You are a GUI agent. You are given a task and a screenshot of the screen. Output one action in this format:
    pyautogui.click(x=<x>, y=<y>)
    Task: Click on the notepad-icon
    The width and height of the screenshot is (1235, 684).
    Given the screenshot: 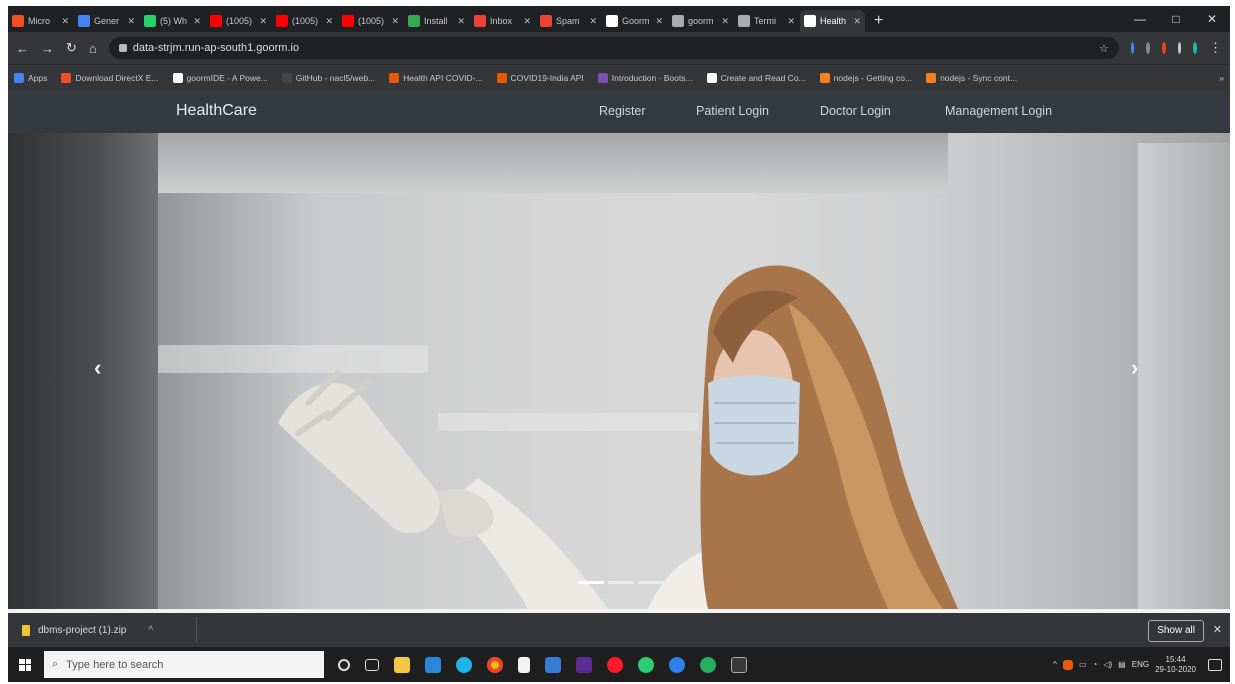 What is the action you would take?
    pyautogui.click(x=524, y=664)
    